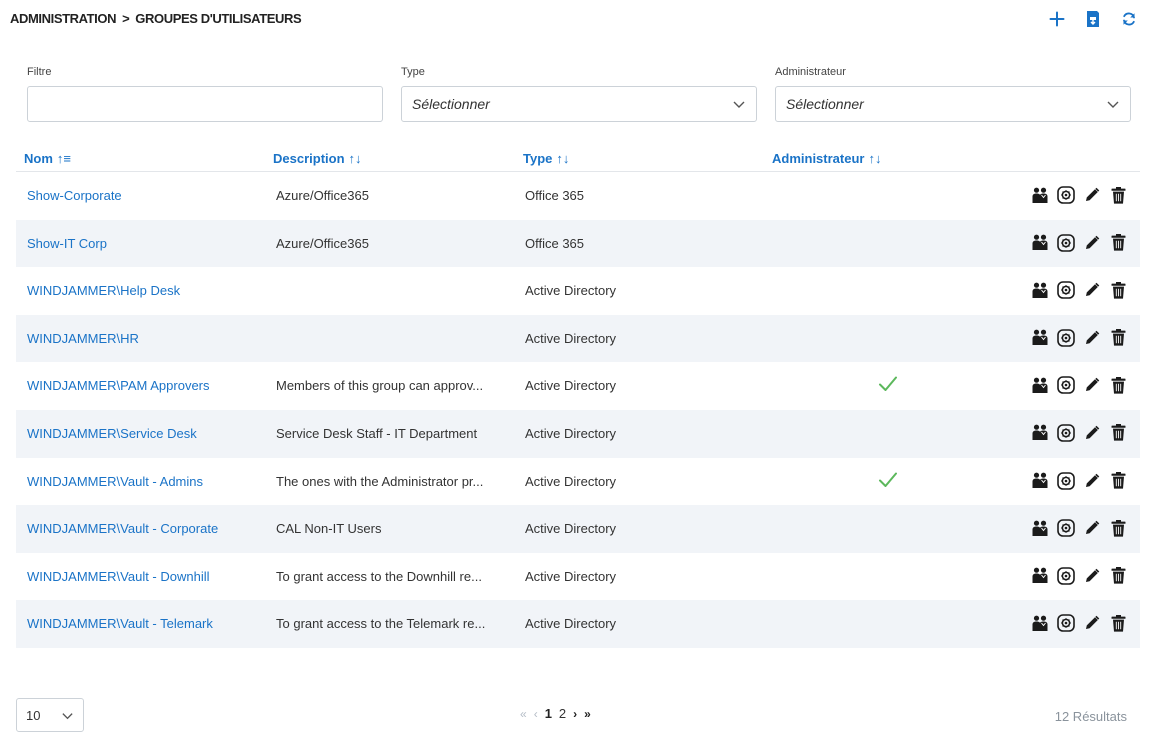 The height and width of the screenshot is (738, 1154). I want to click on group-name-link: WINDJAMMER\Vault - Telemark, so click(144, 623).